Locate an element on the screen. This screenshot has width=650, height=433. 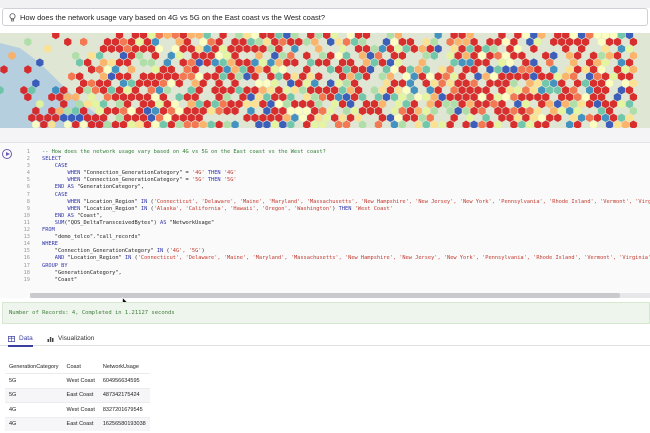
code-line: 2 SELECT is located at coordinates (332, 159).